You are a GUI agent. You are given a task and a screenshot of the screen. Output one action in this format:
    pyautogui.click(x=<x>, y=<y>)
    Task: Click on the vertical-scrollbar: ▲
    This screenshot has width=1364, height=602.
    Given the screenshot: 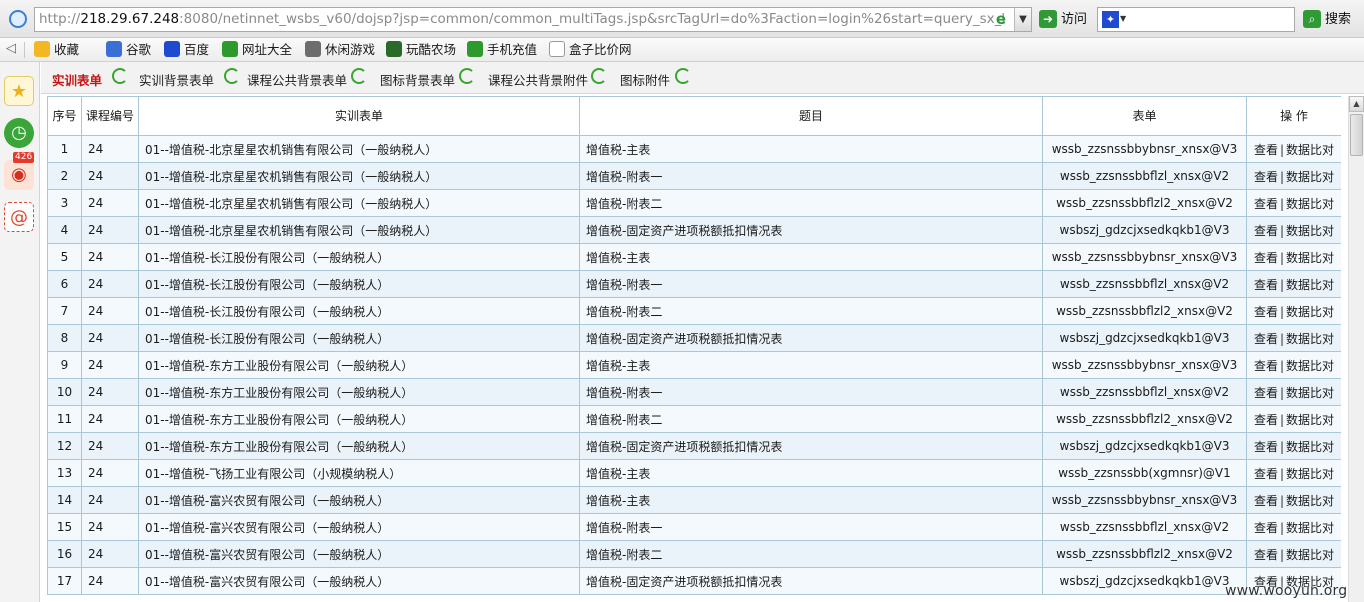 What is the action you would take?
    pyautogui.click(x=1356, y=349)
    